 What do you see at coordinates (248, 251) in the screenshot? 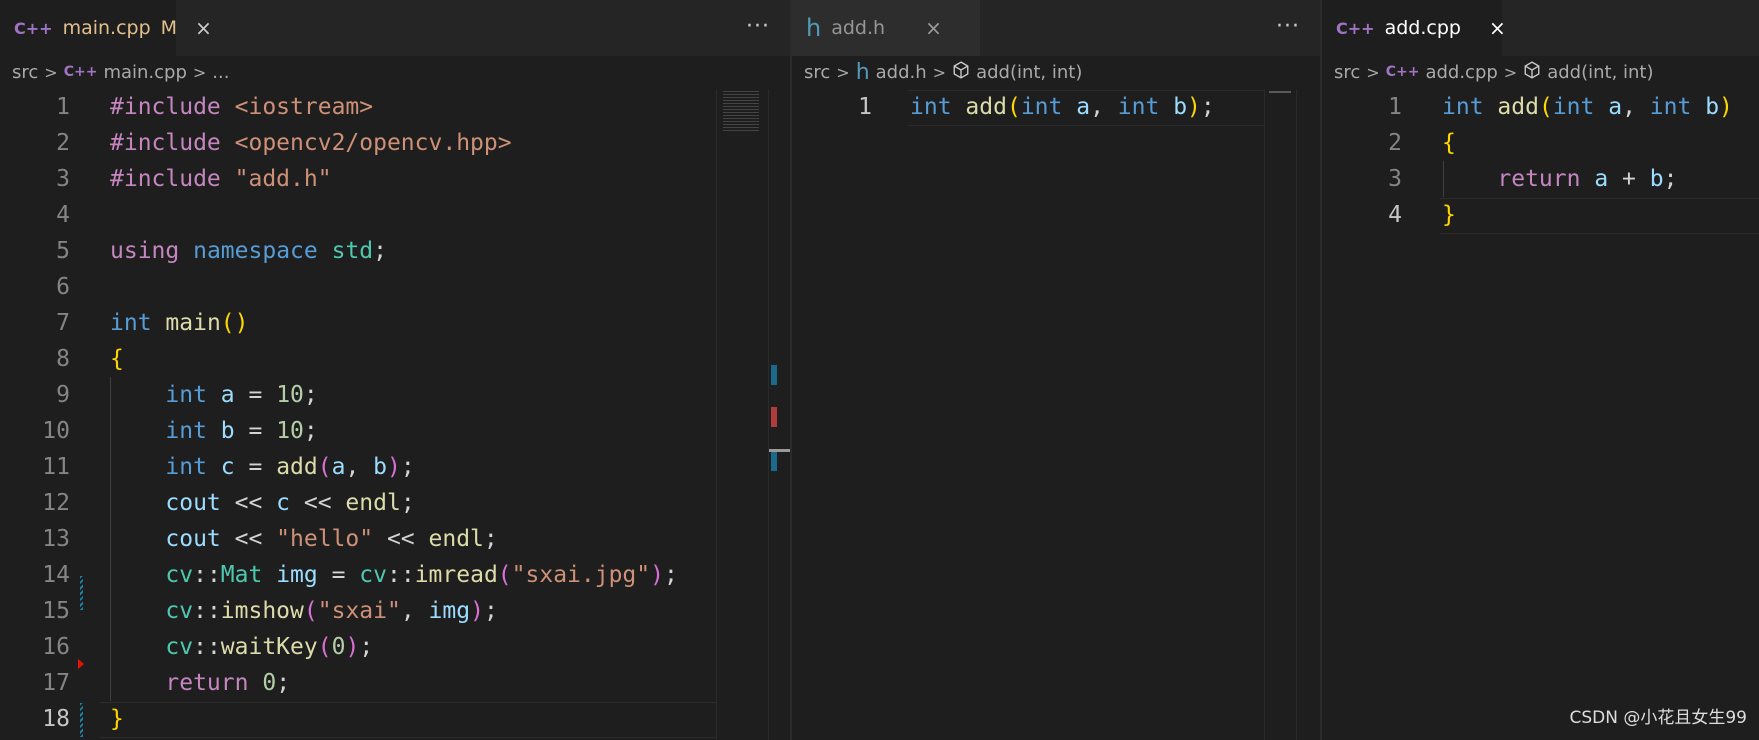
I see `code-line: using namespace std;` at bounding box center [248, 251].